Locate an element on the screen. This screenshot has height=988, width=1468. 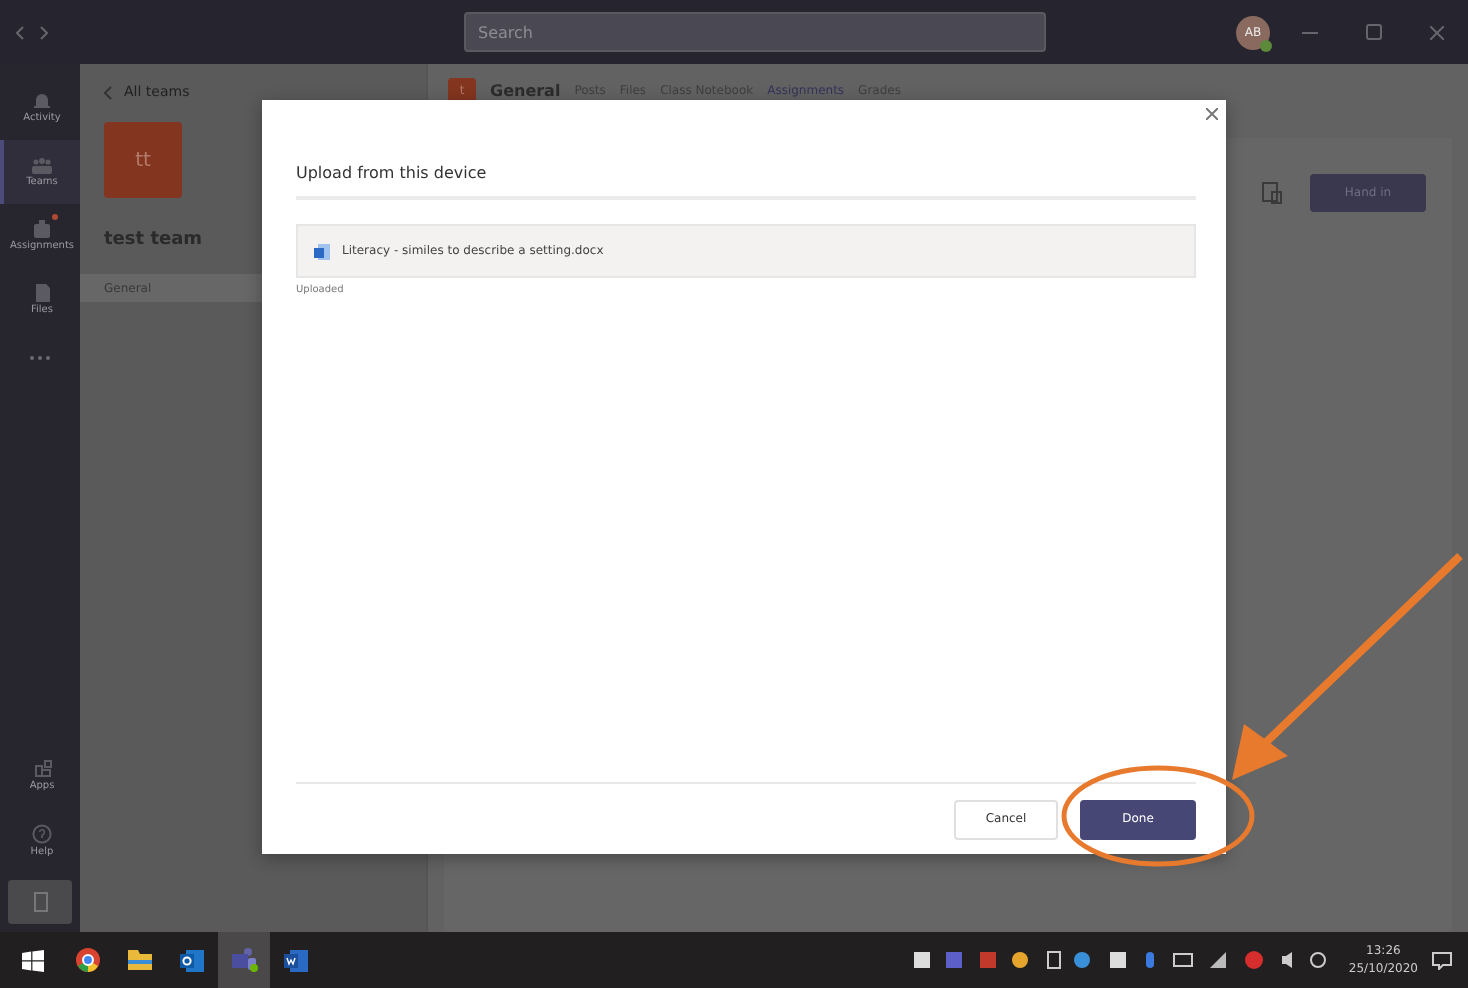
close-icon is located at coordinates (1437, 32).